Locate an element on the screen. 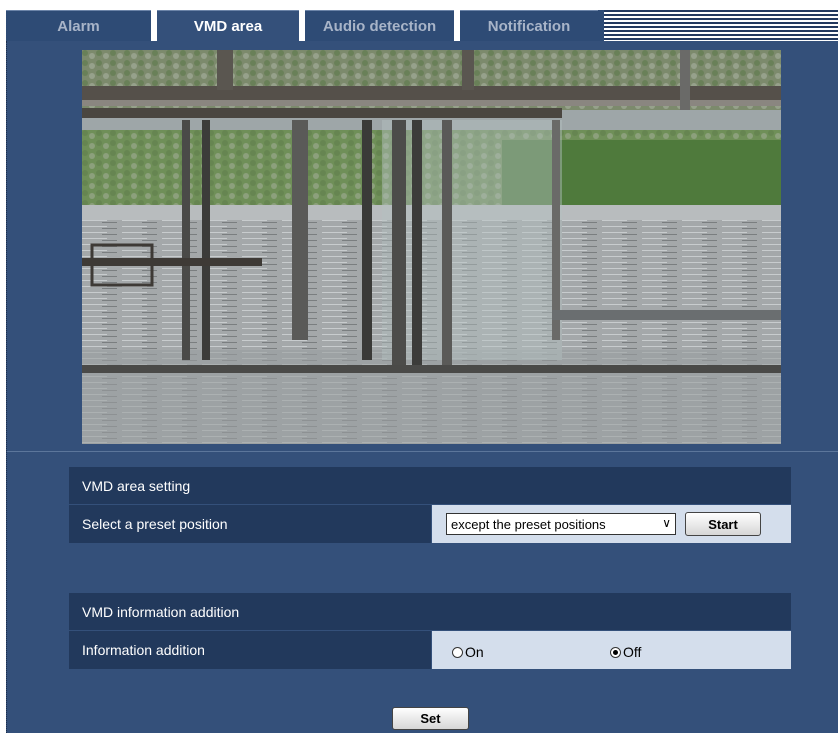  chevron-down-icon: ∨ is located at coordinates (666, 523).